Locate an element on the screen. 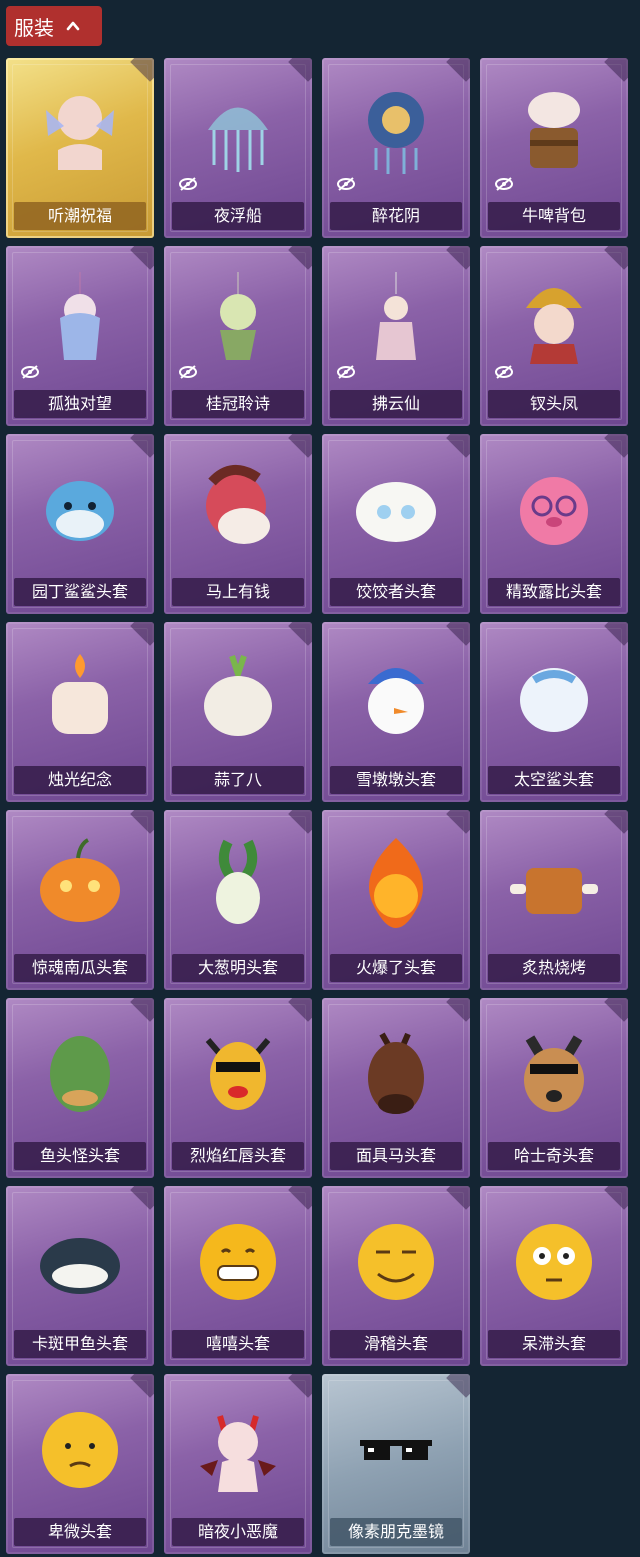  item-card: 暗夜小恶魔 is located at coordinates (238, 1464).